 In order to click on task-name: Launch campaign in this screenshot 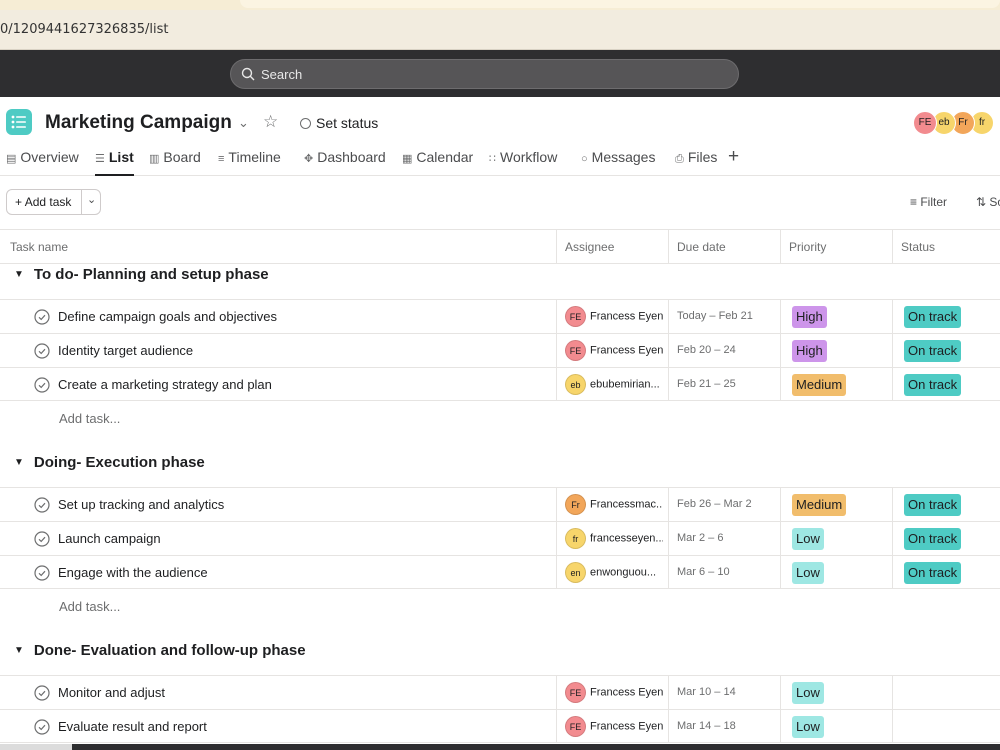, I will do `click(109, 538)`.